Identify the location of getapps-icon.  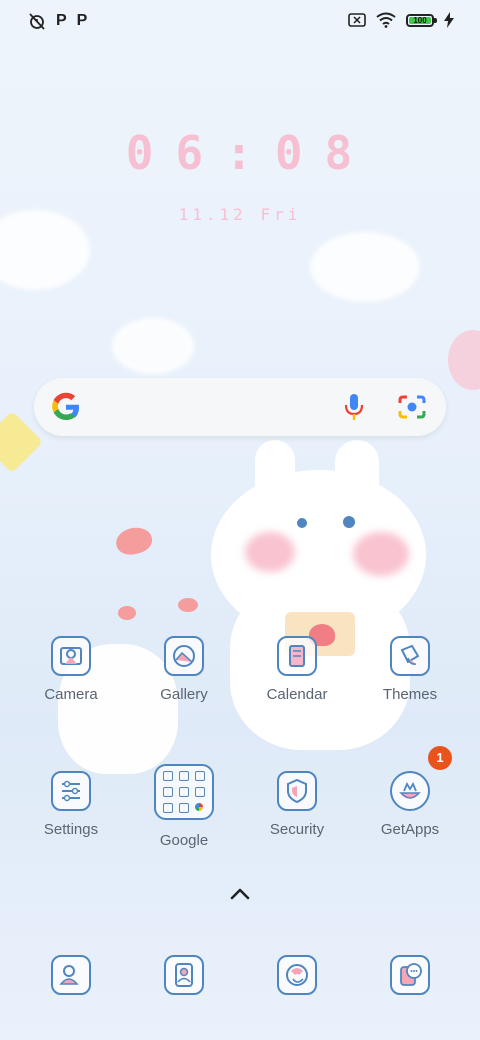
(410, 791).